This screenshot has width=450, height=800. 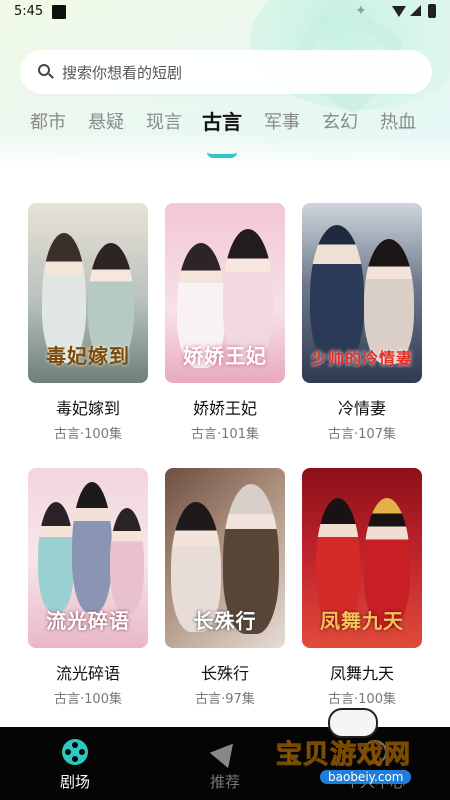 What do you see at coordinates (362, 621) in the screenshot?
I see `poster-title-art: 凤舞九天` at bounding box center [362, 621].